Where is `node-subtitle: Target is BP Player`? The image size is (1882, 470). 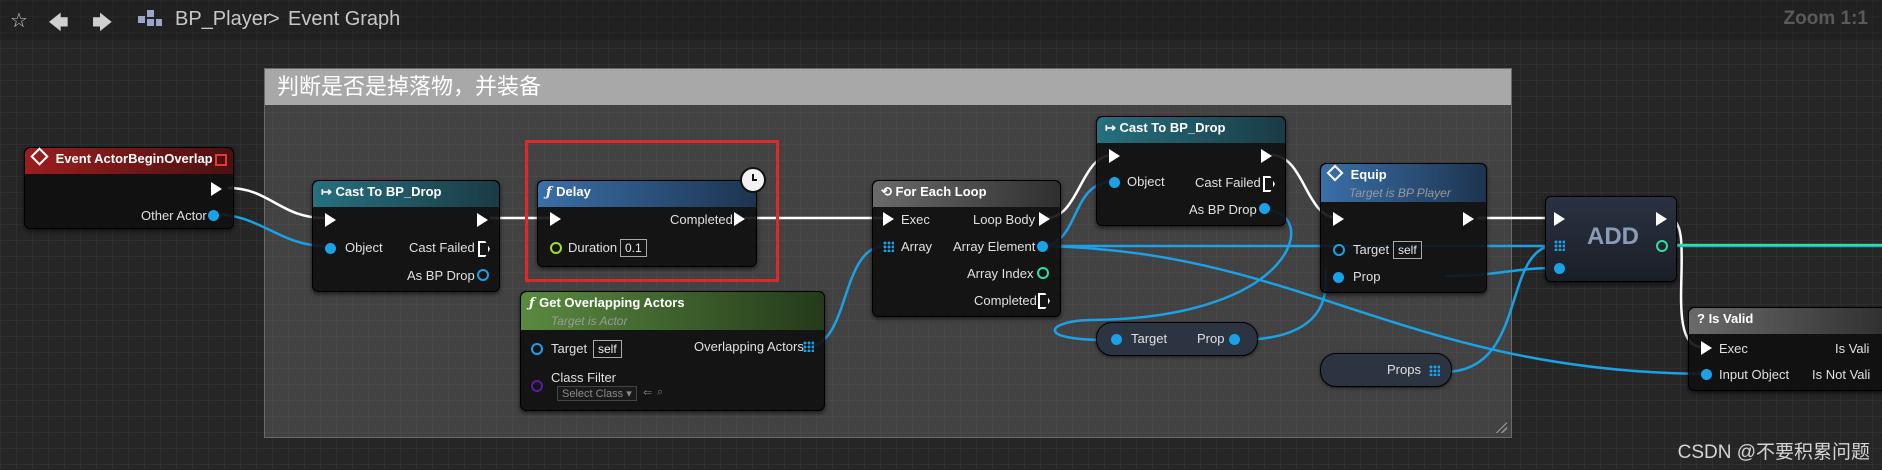
node-subtitle: Target is BP Player is located at coordinates (1400, 193).